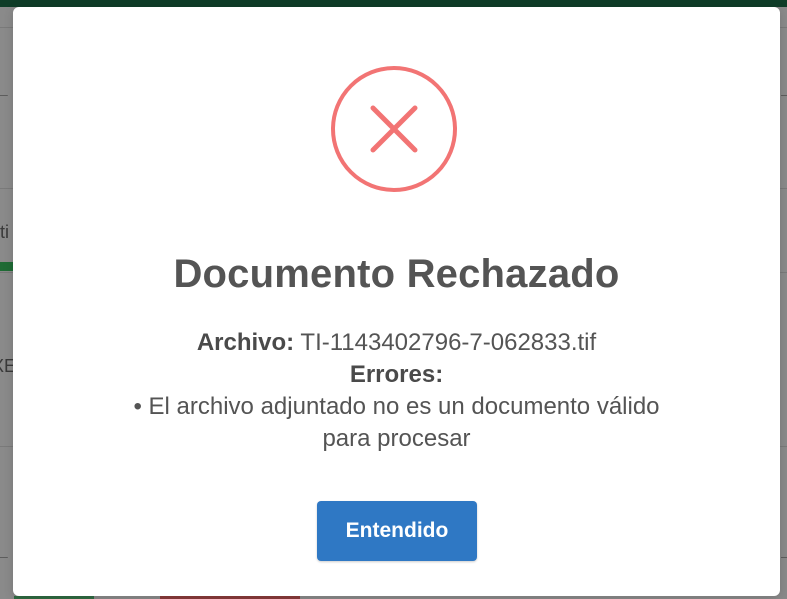 Image resolution: width=787 pixels, height=599 pixels. I want to click on file-line: Archivo: TI-1143402796-7-062833.tif, so click(396, 343).